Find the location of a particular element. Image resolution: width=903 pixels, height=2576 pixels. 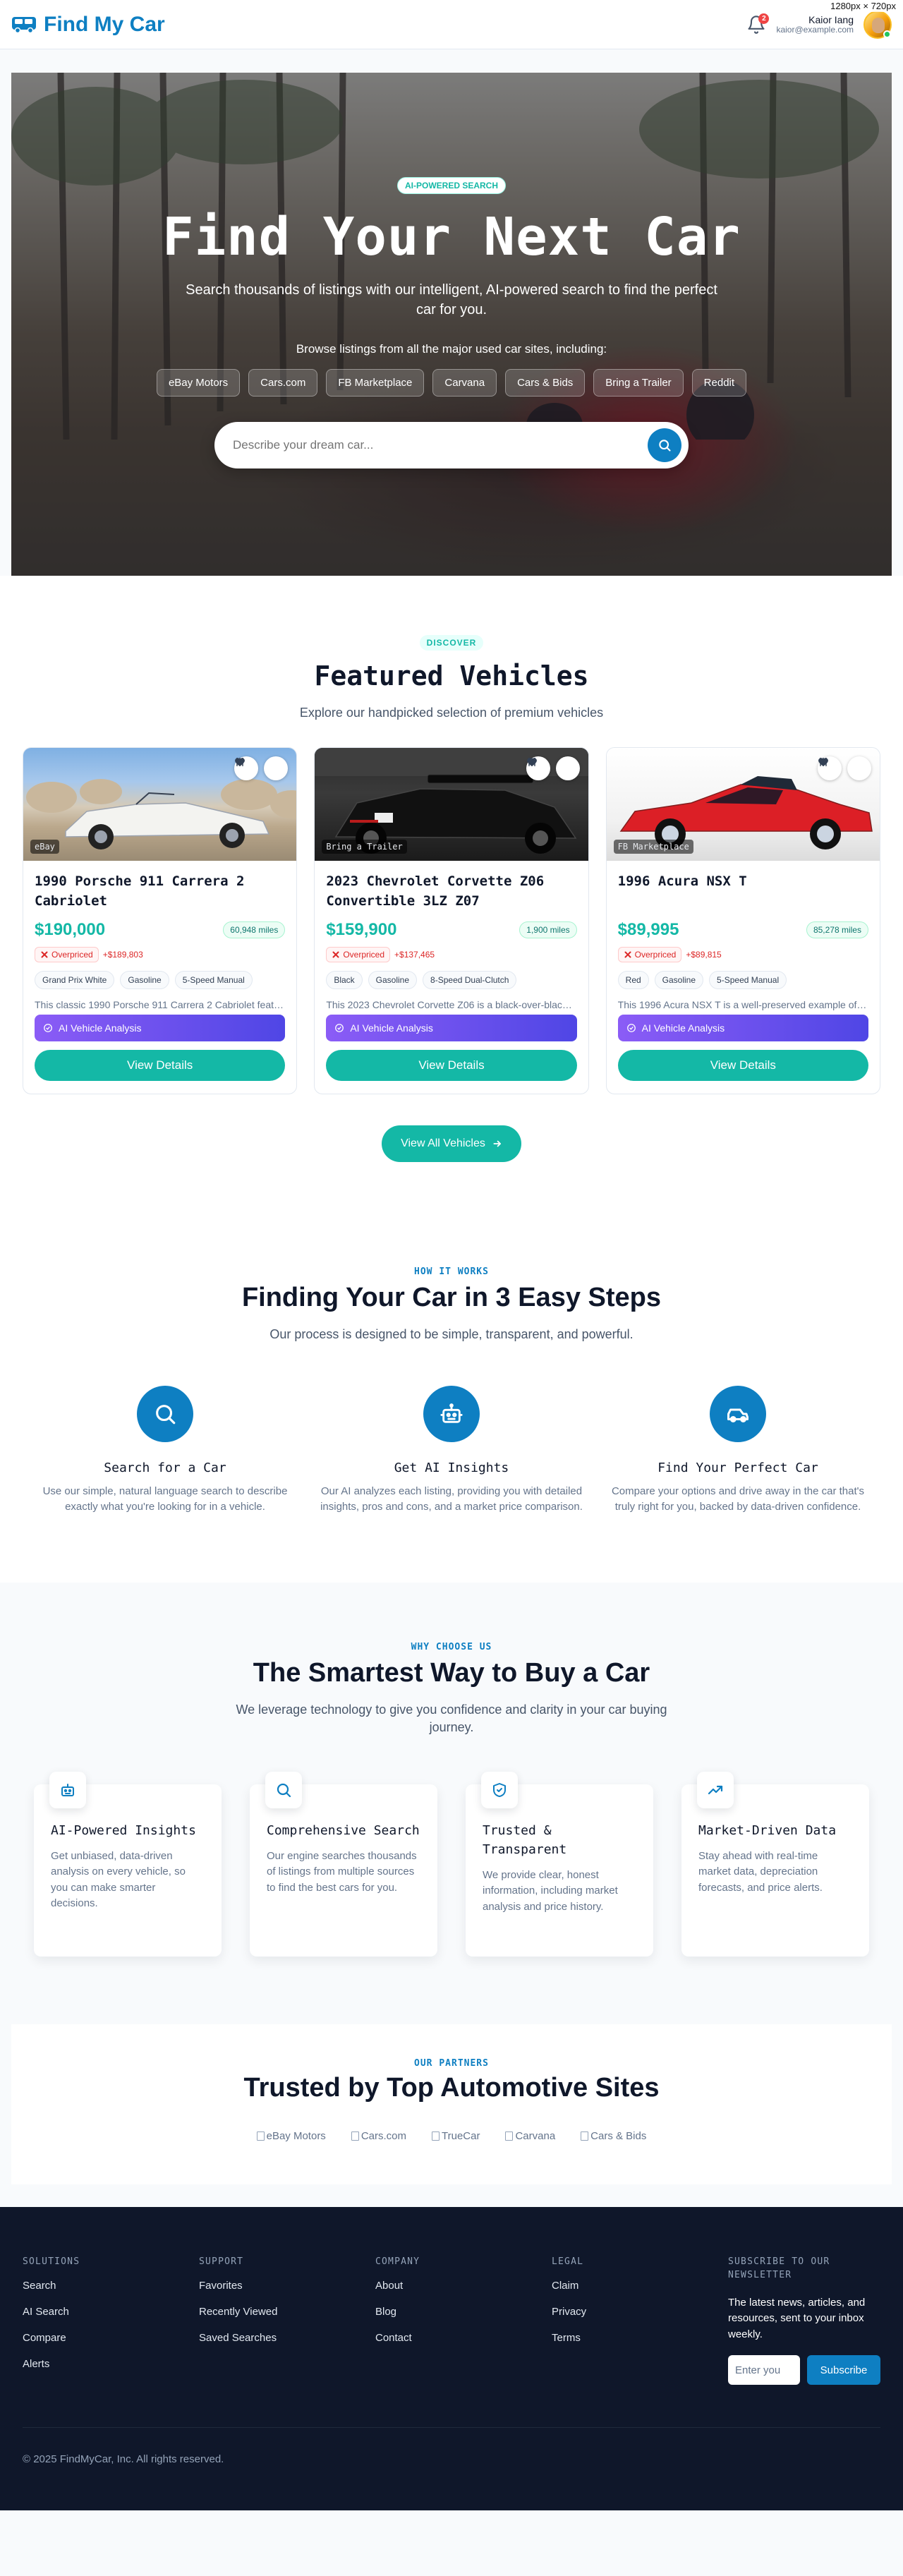

how-tag: HOW IT WORKS is located at coordinates (451, 1272).